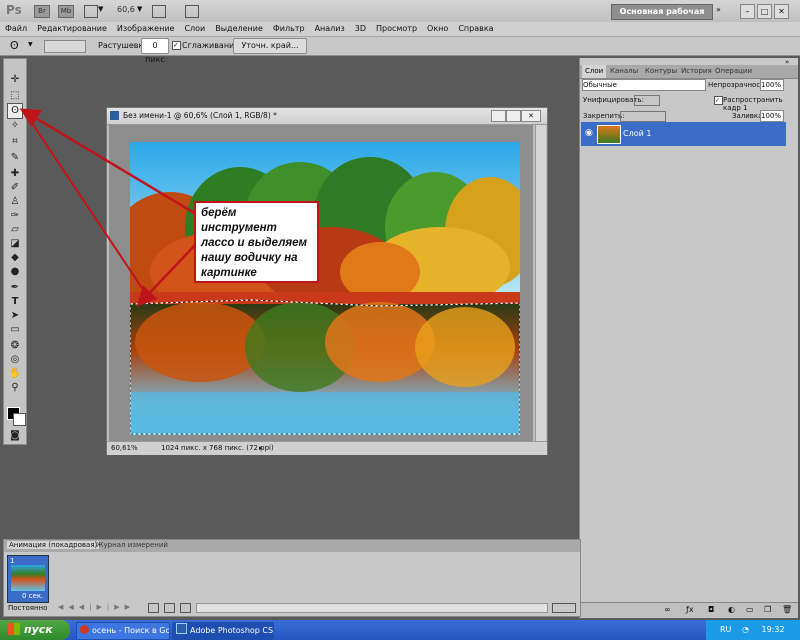 Image resolution: width=800 pixels, height=640 pixels. I want to click on fill-input: 100%, so click(772, 116).